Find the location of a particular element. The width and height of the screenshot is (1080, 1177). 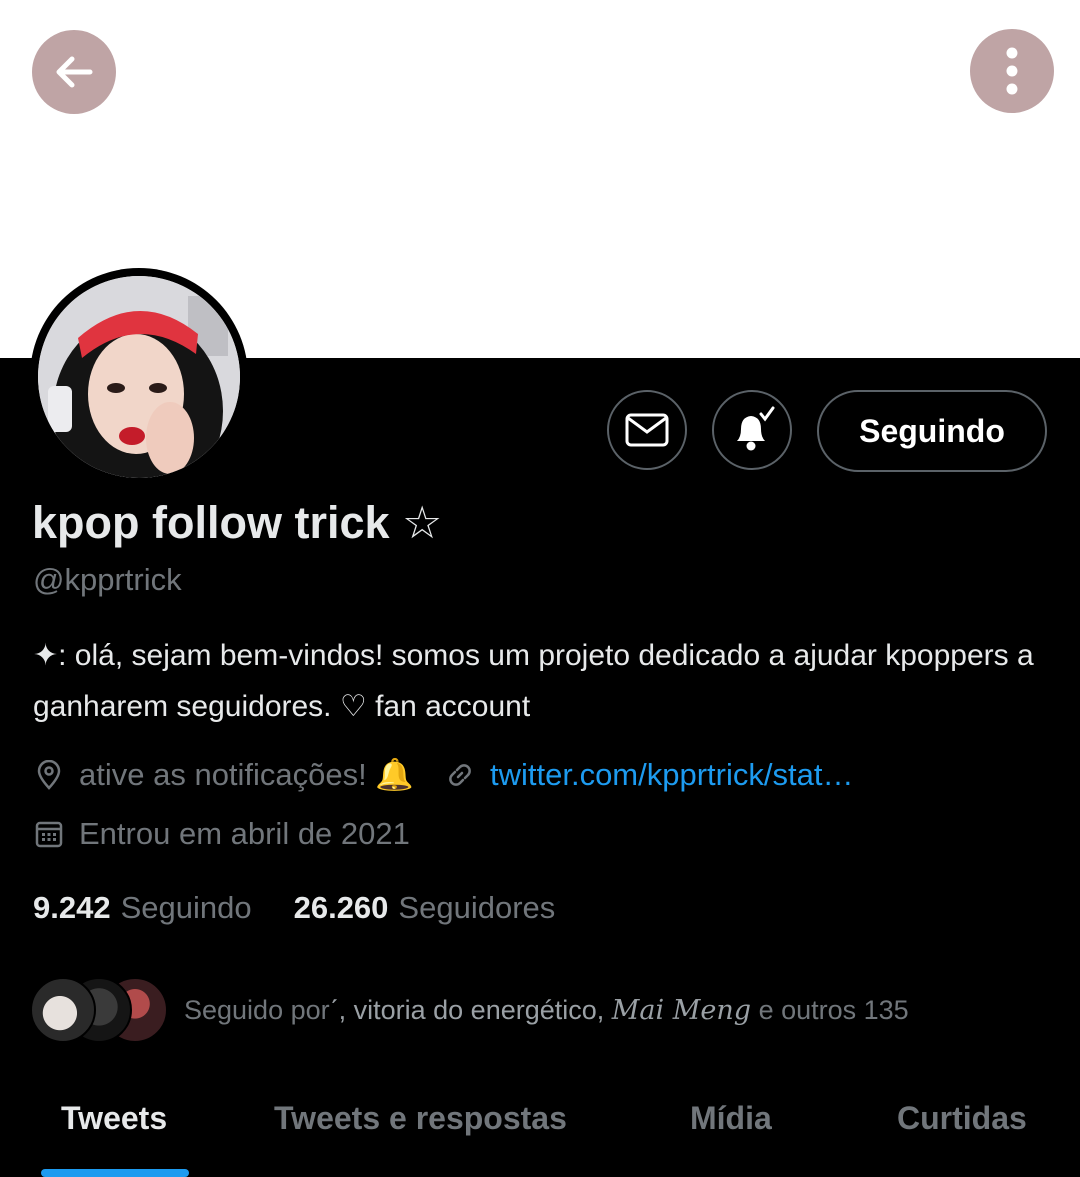

back-button is located at coordinates (74, 72).